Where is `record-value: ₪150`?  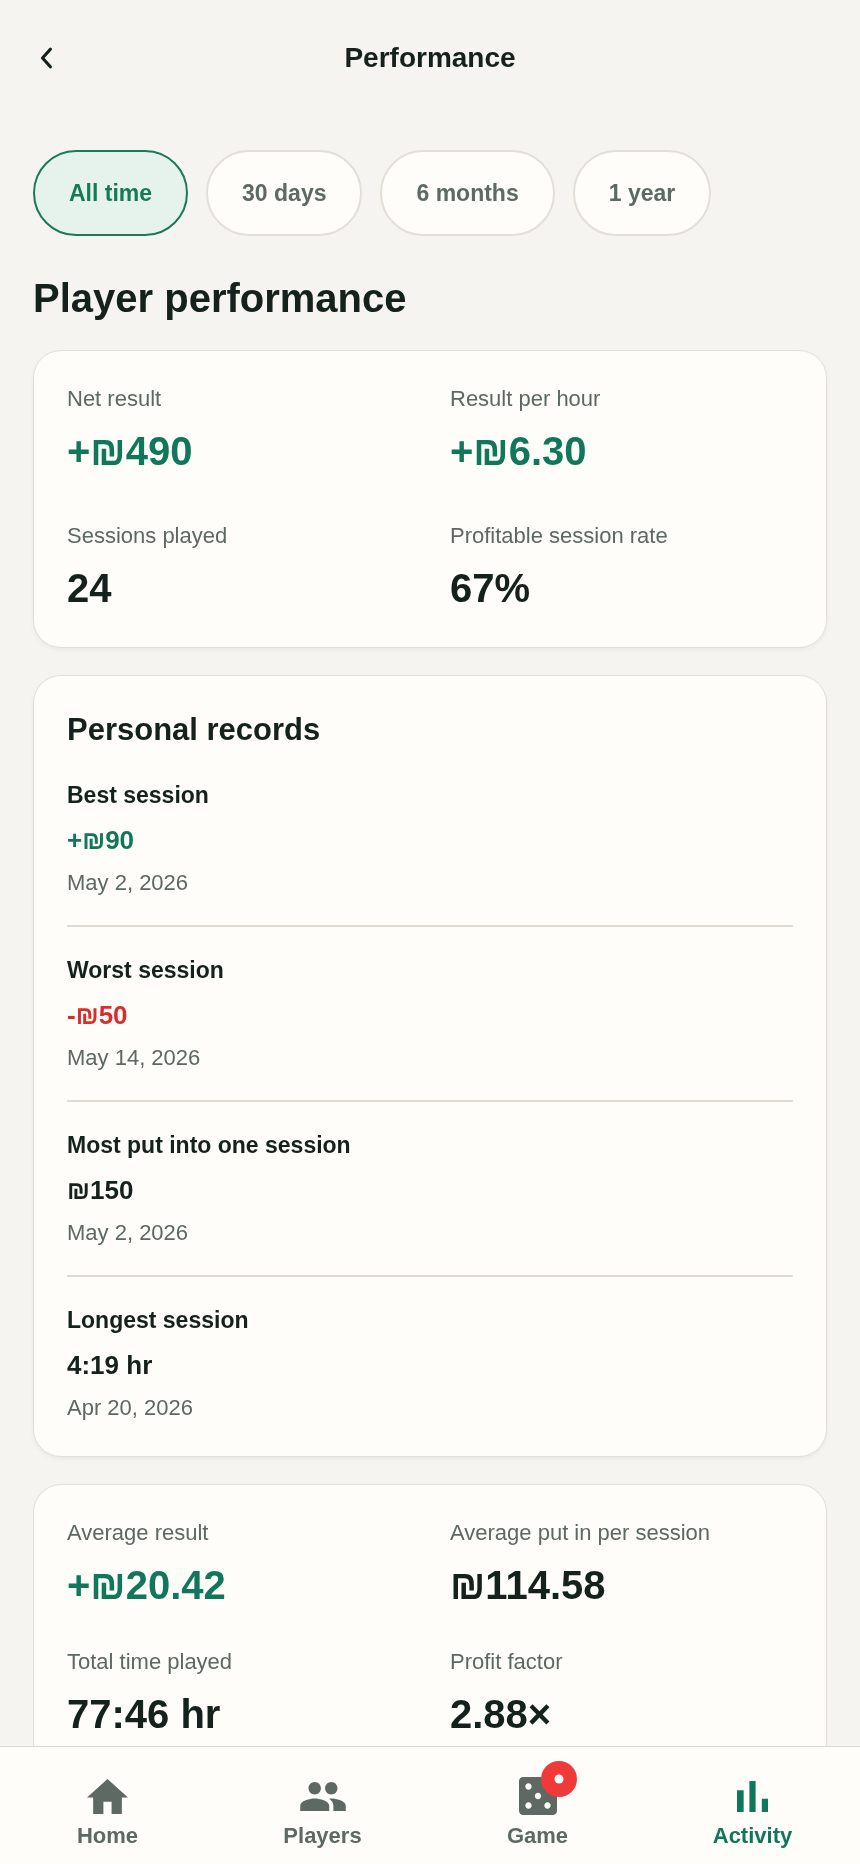
record-value: ₪150 is located at coordinates (101, 1190).